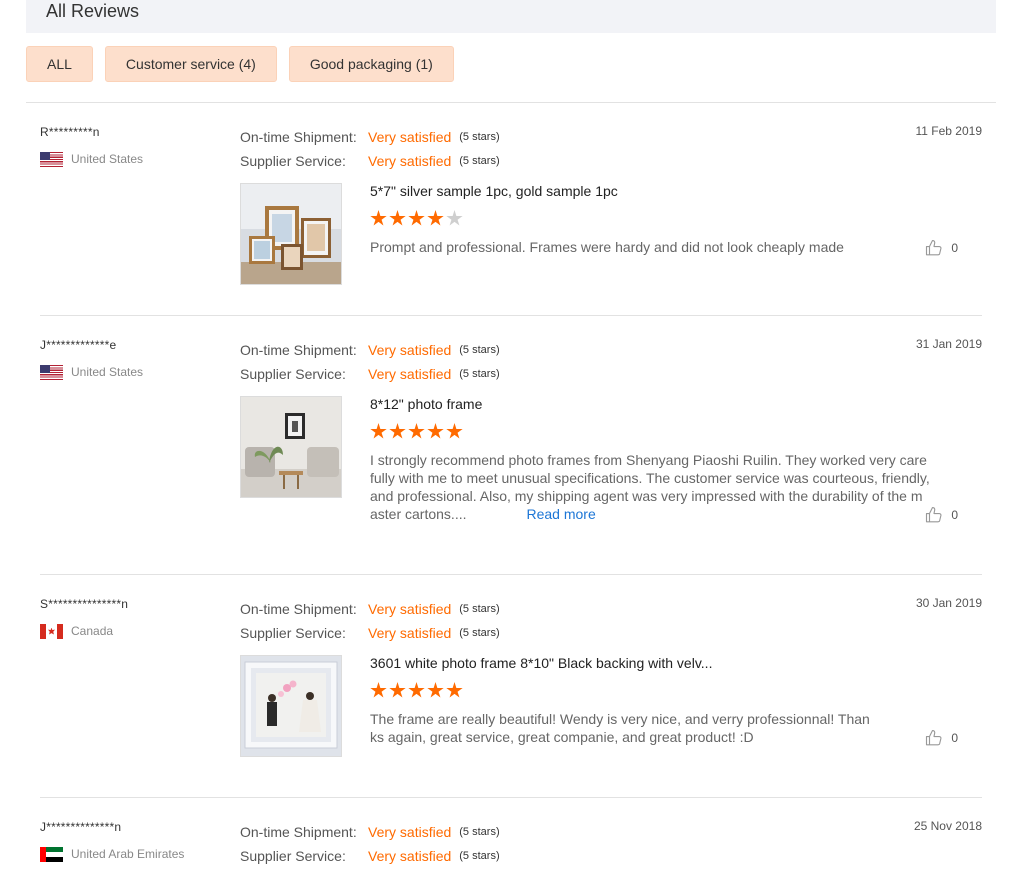 This screenshot has height=871, width=1014. I want to click on reviewer-name: S***************n, so click(84, 604).